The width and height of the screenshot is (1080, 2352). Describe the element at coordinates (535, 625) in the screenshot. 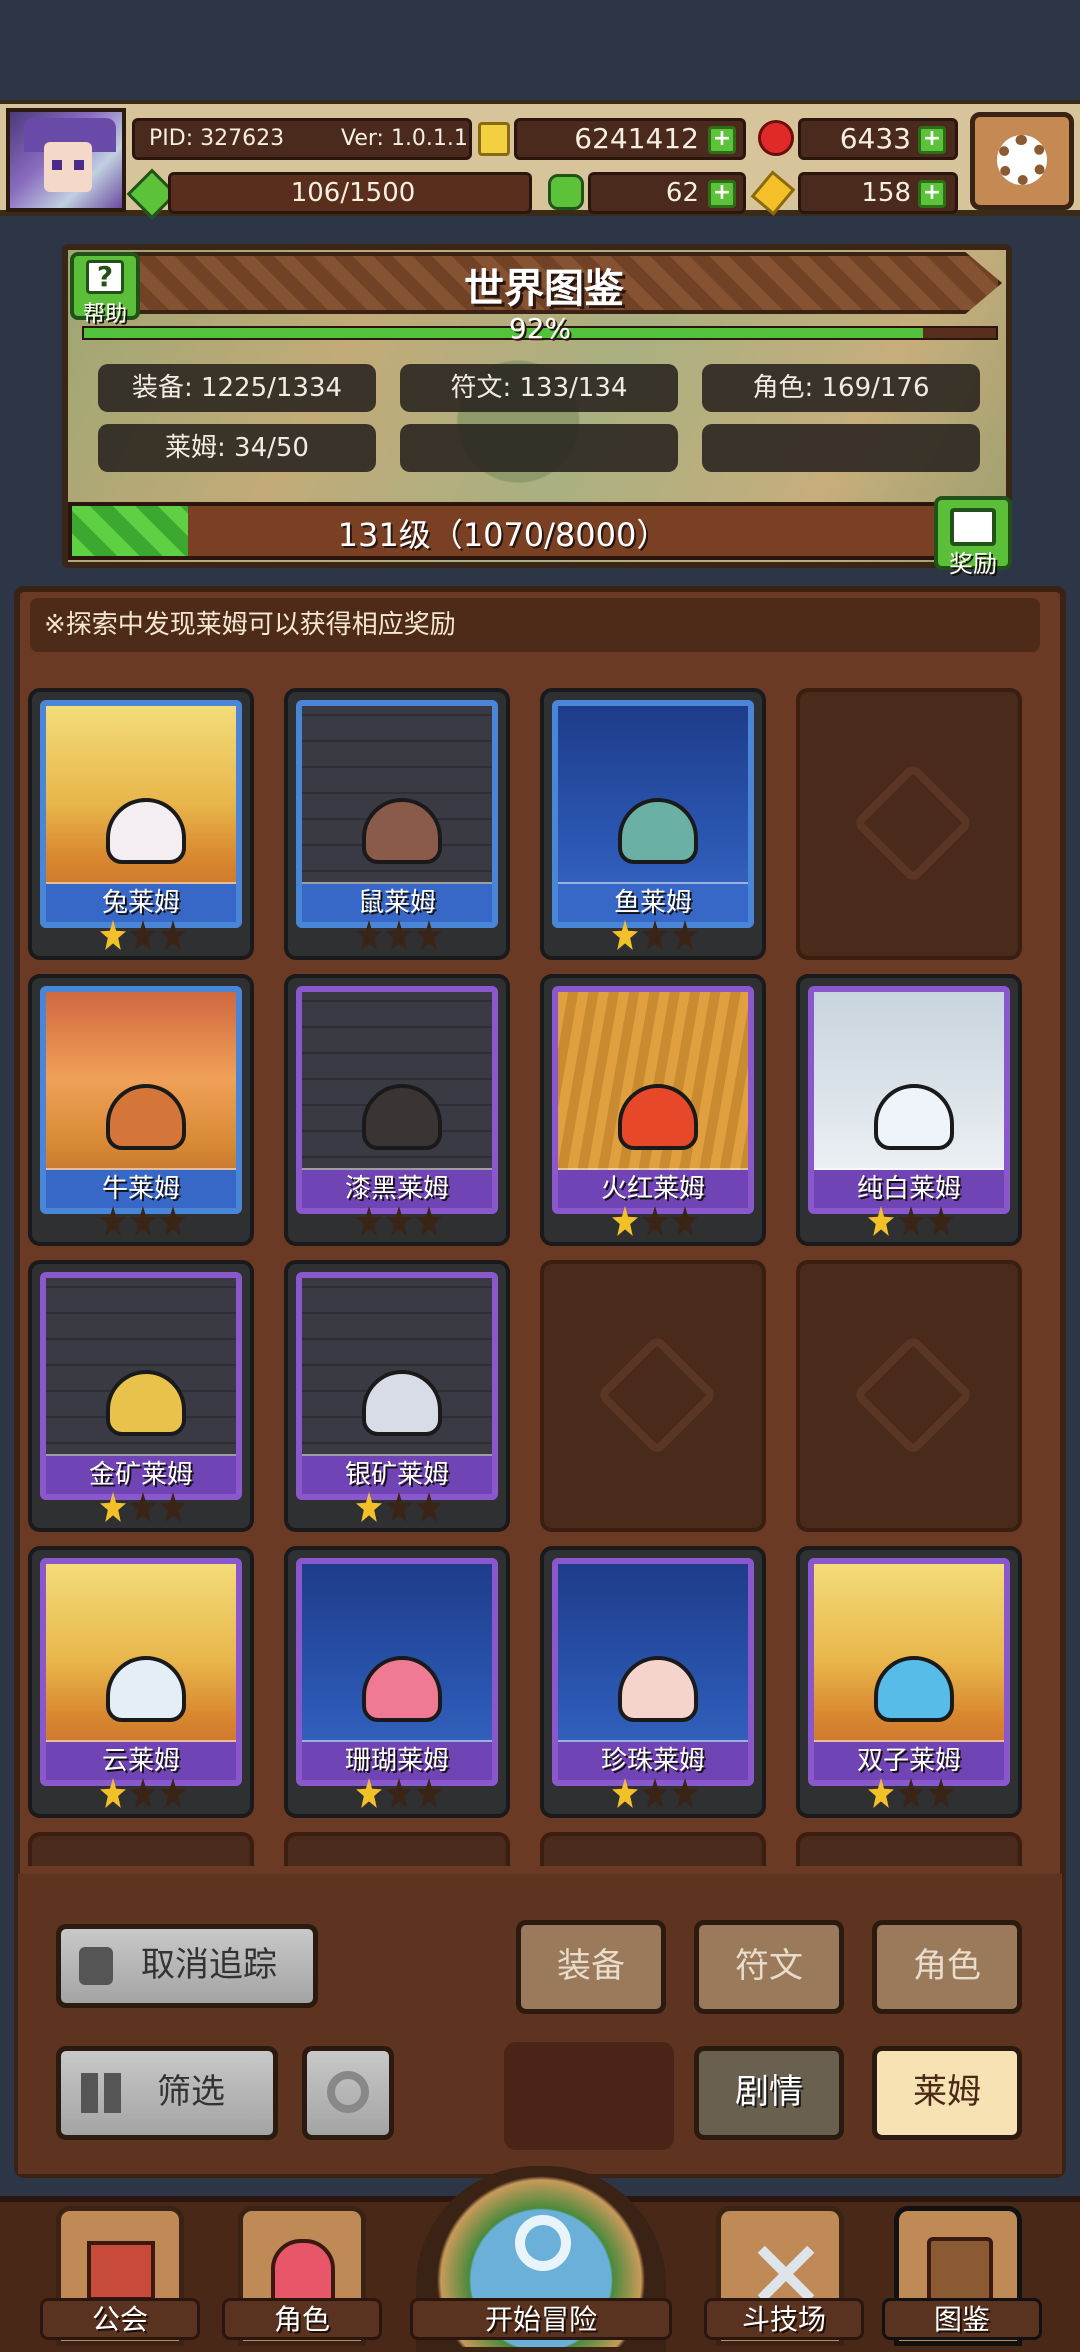

I see `hint-text: ※探索中发现莱姆可以获得相应奖励` at that location.